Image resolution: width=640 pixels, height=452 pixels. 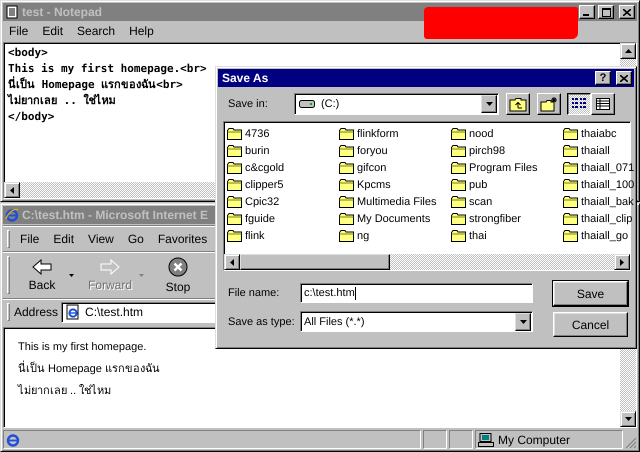 What do you see at coordinates (183, 239) in the screenshot?
I see `menu-item: Favorites` at bounding box center [183, 239].